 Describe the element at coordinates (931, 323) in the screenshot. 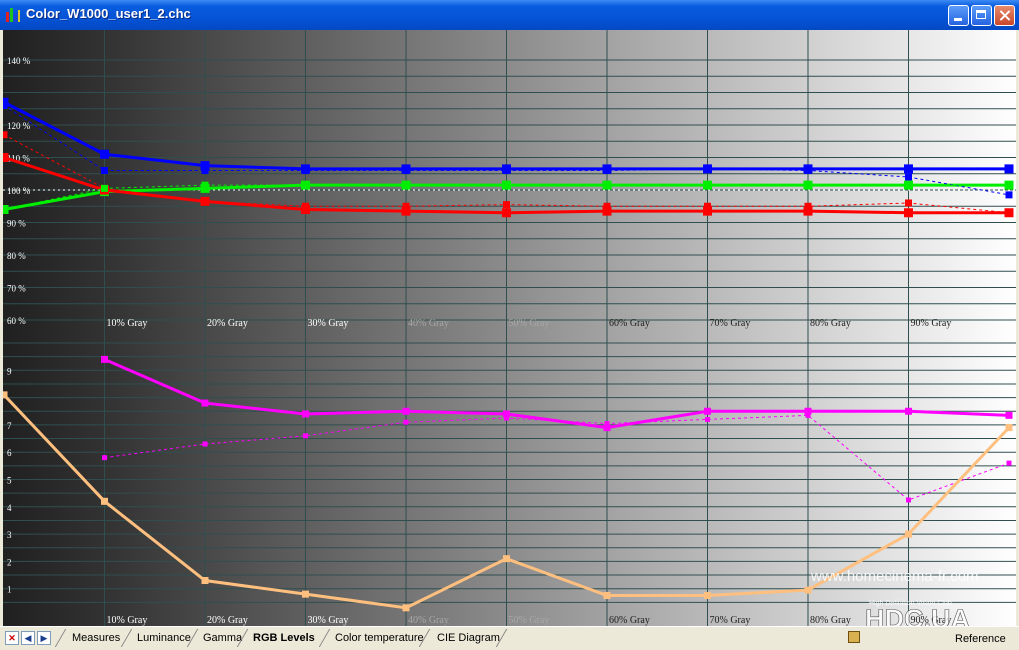

I see `x-tick-label: 90% Gray` at that location.